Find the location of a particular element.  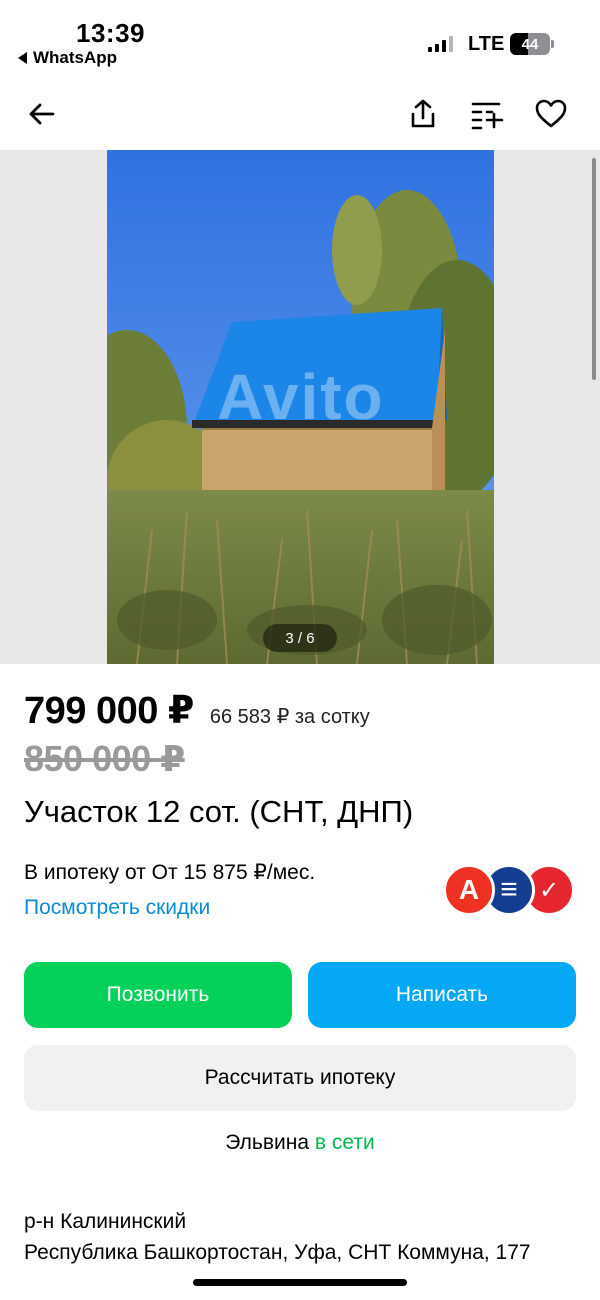

battery-icon: 44 is located at coordinates (530, 44).